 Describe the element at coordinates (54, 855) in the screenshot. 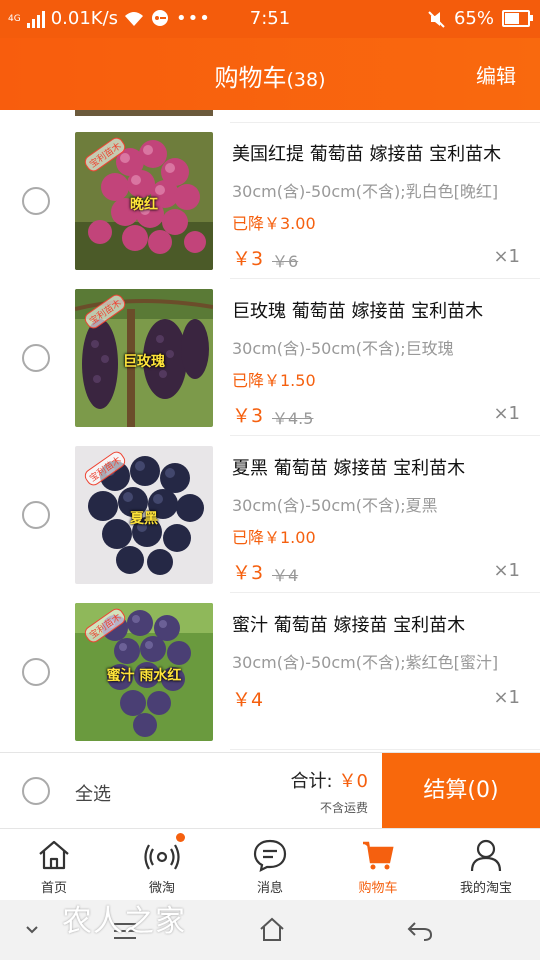

I see `home-icon` at that location.